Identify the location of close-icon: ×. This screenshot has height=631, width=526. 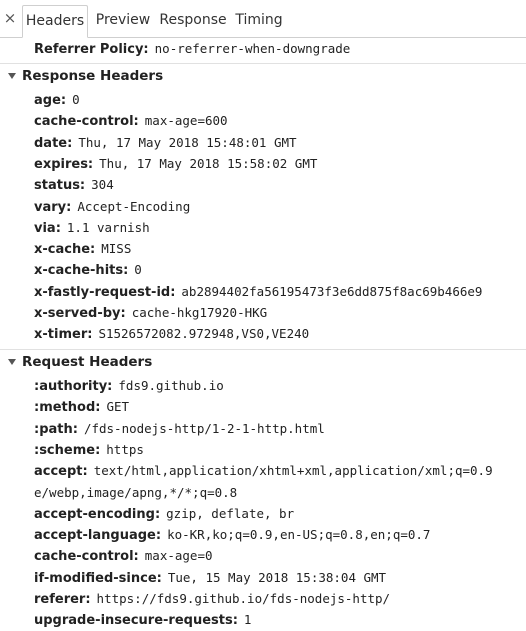
(10, 18).